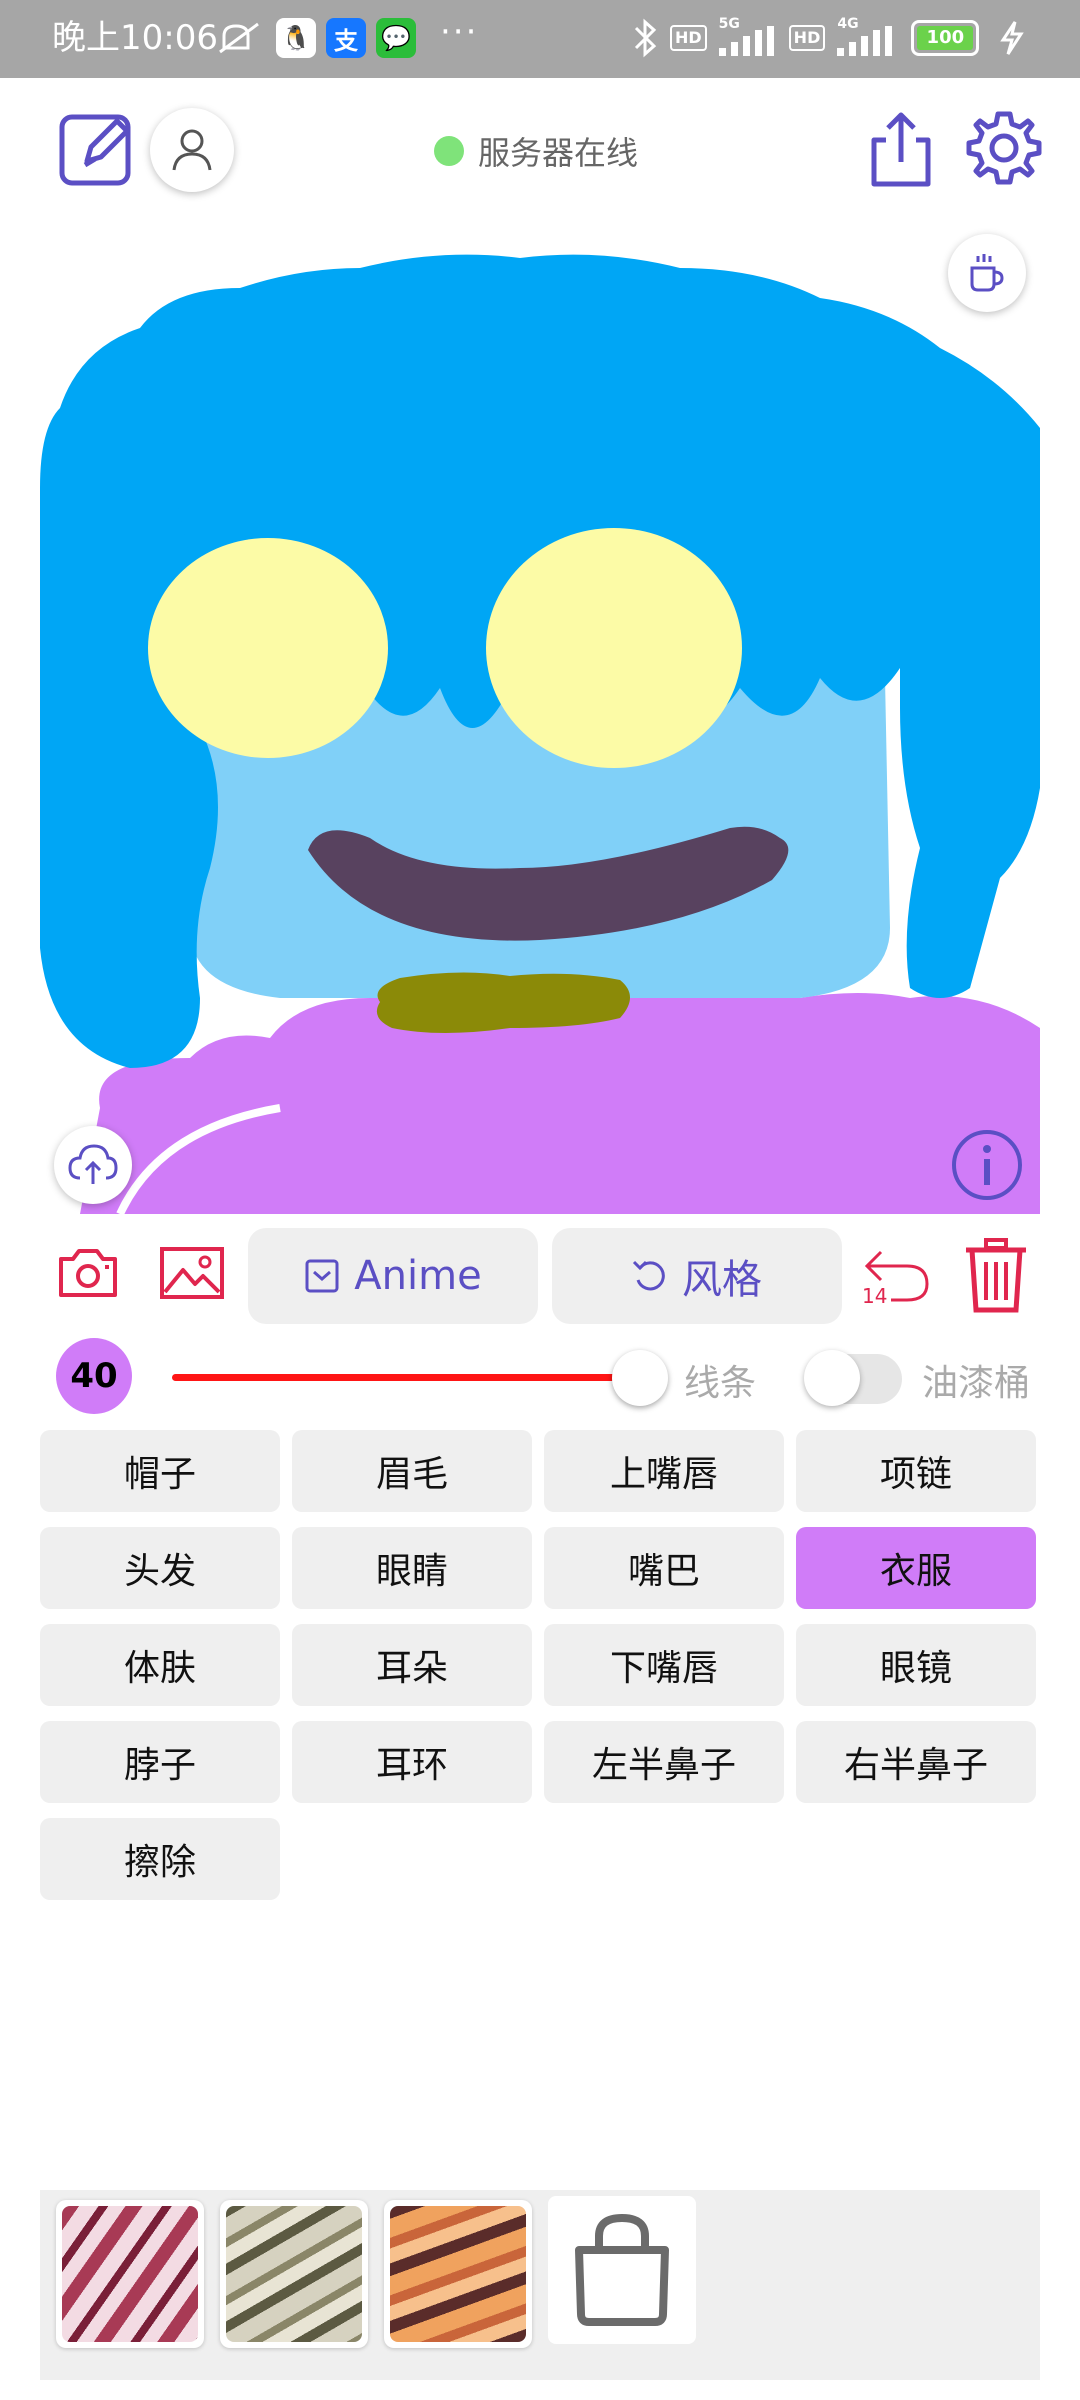  I want to click on brush-size-slider-track, so click(397, 1377).